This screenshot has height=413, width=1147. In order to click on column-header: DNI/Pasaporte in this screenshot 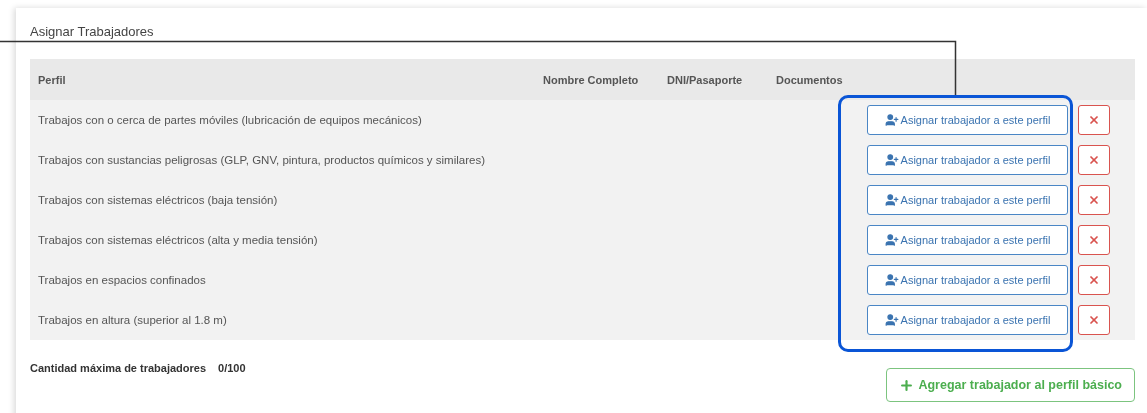, I will do `click(705, 79)`.